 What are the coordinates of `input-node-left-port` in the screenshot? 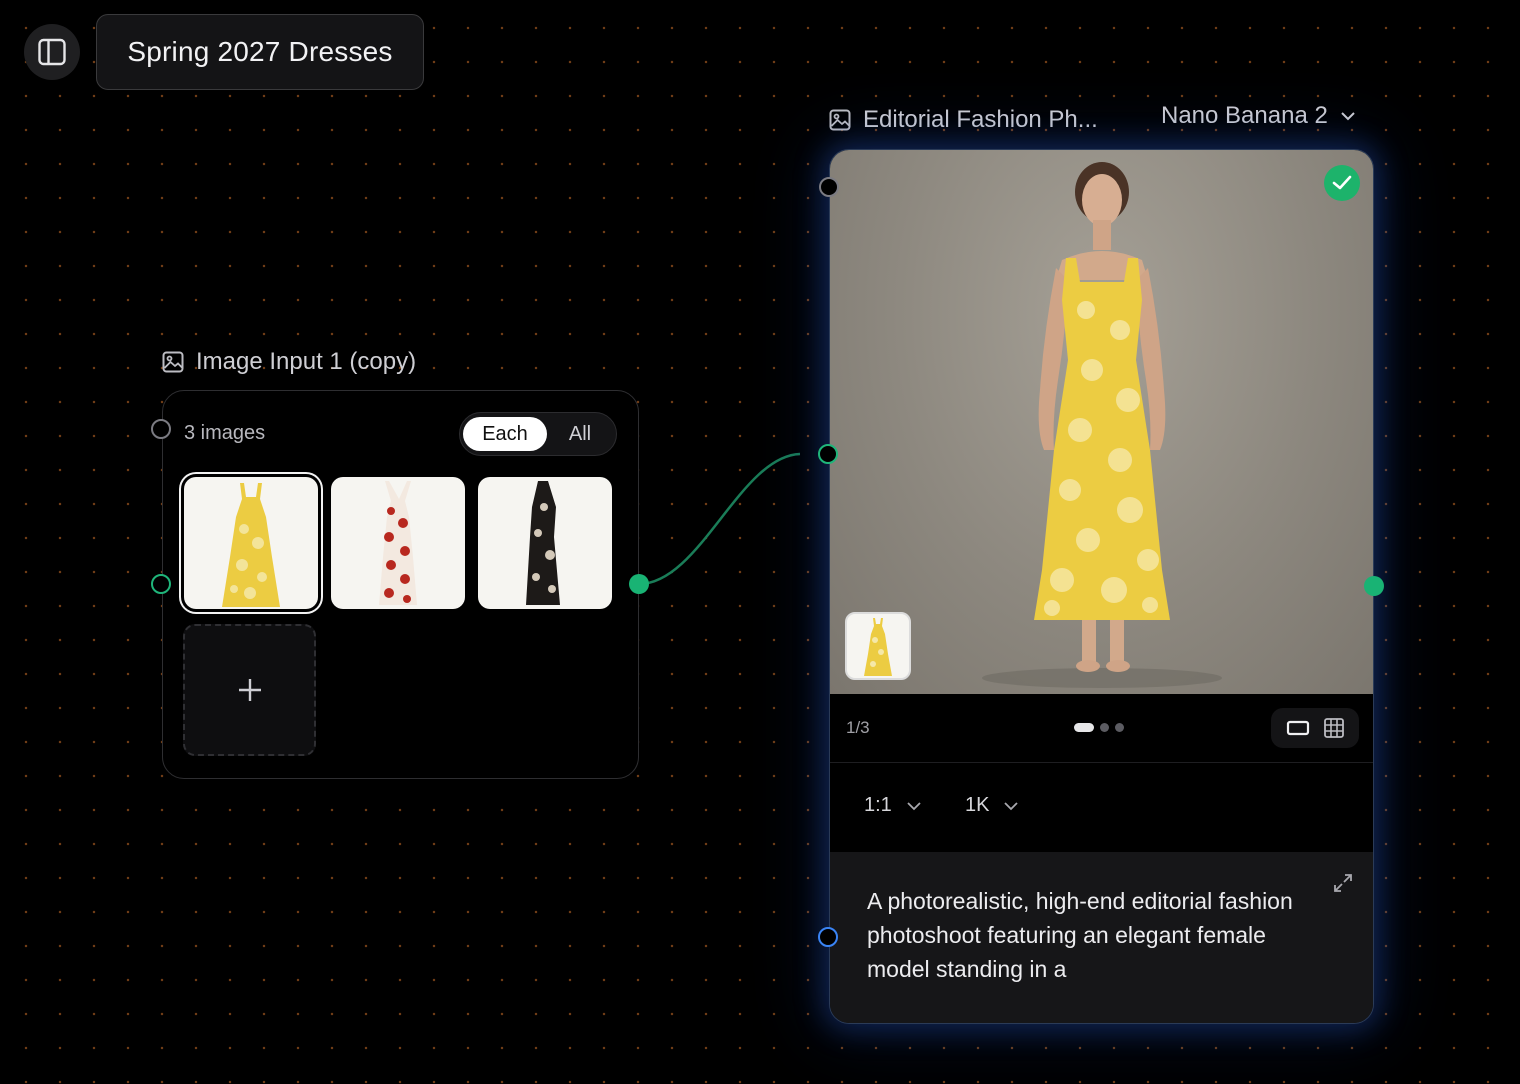 It's located at (161, 584).